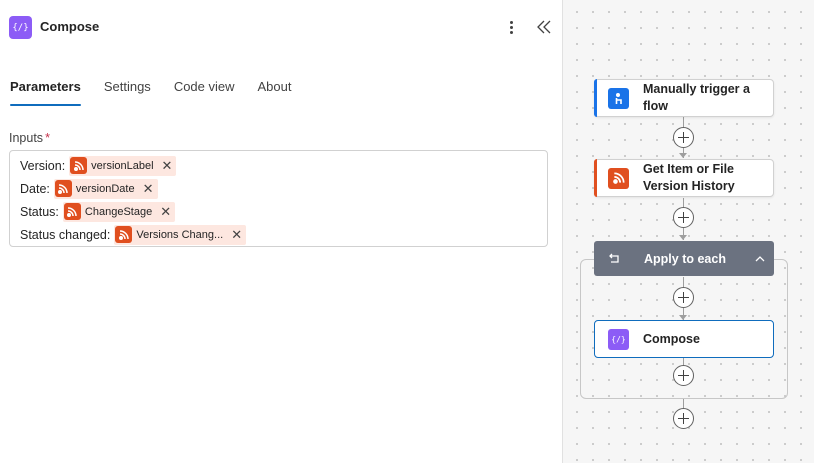  I want to click on required-mark: *, so click(47, 138).